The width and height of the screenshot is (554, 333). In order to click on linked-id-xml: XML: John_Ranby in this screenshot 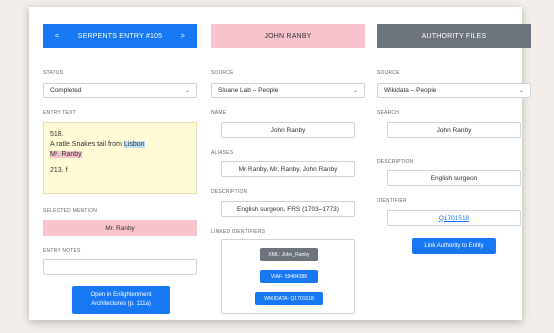, I will do `click(289, 254)`.